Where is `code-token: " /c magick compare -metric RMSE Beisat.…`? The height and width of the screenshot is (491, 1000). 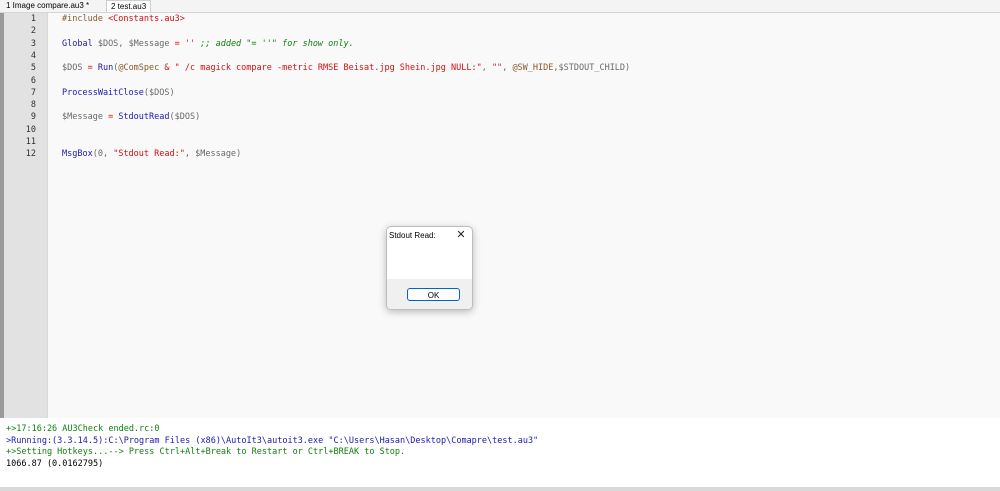 code-token: " /c magick compare -metric RMSE Beisat.… is located at coordinates (328, 68).